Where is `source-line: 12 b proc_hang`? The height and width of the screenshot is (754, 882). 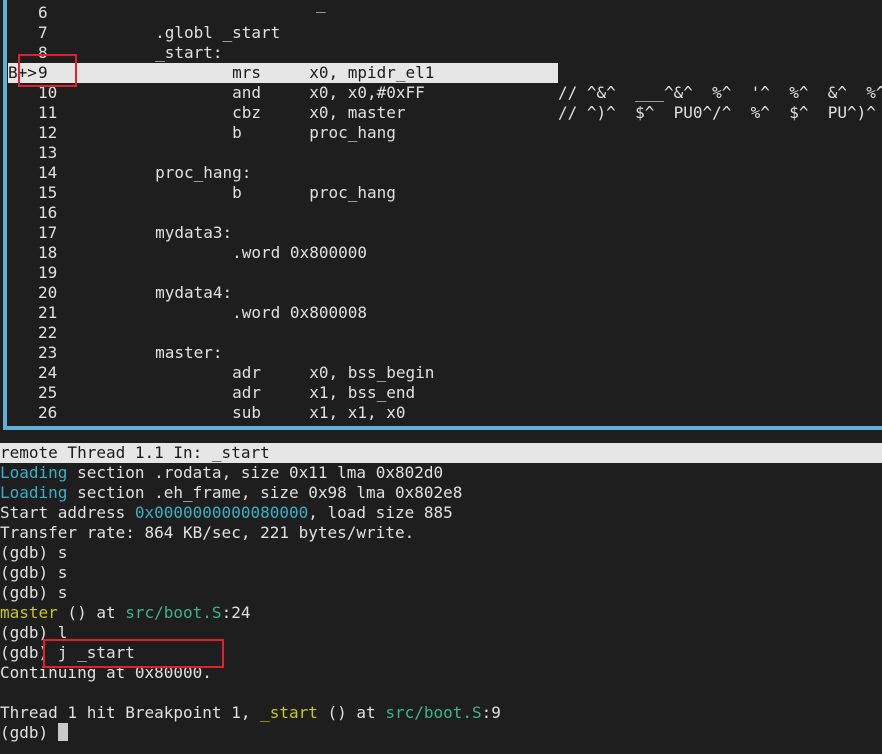 source-line: 12 b proc_hang is located at coordinates (441, 133).